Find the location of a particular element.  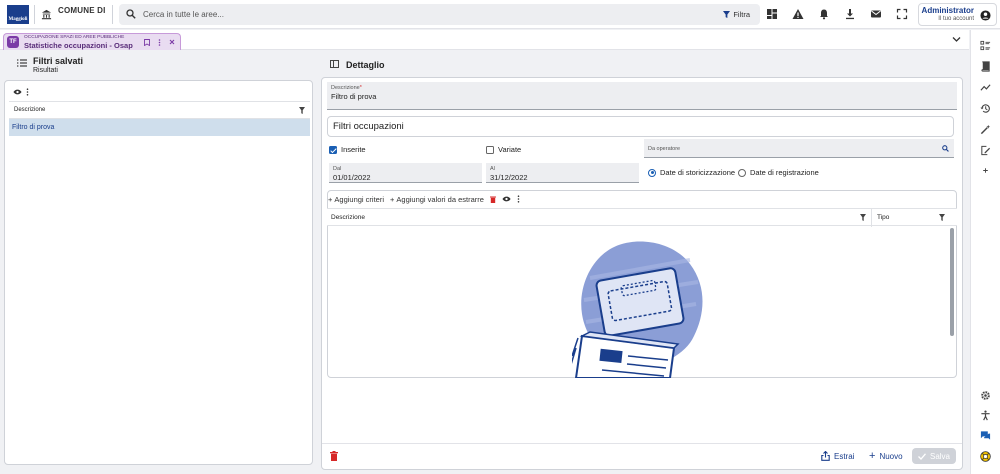

user-account-button: Administrator Il tuo account is located at coordinates (957, 14).